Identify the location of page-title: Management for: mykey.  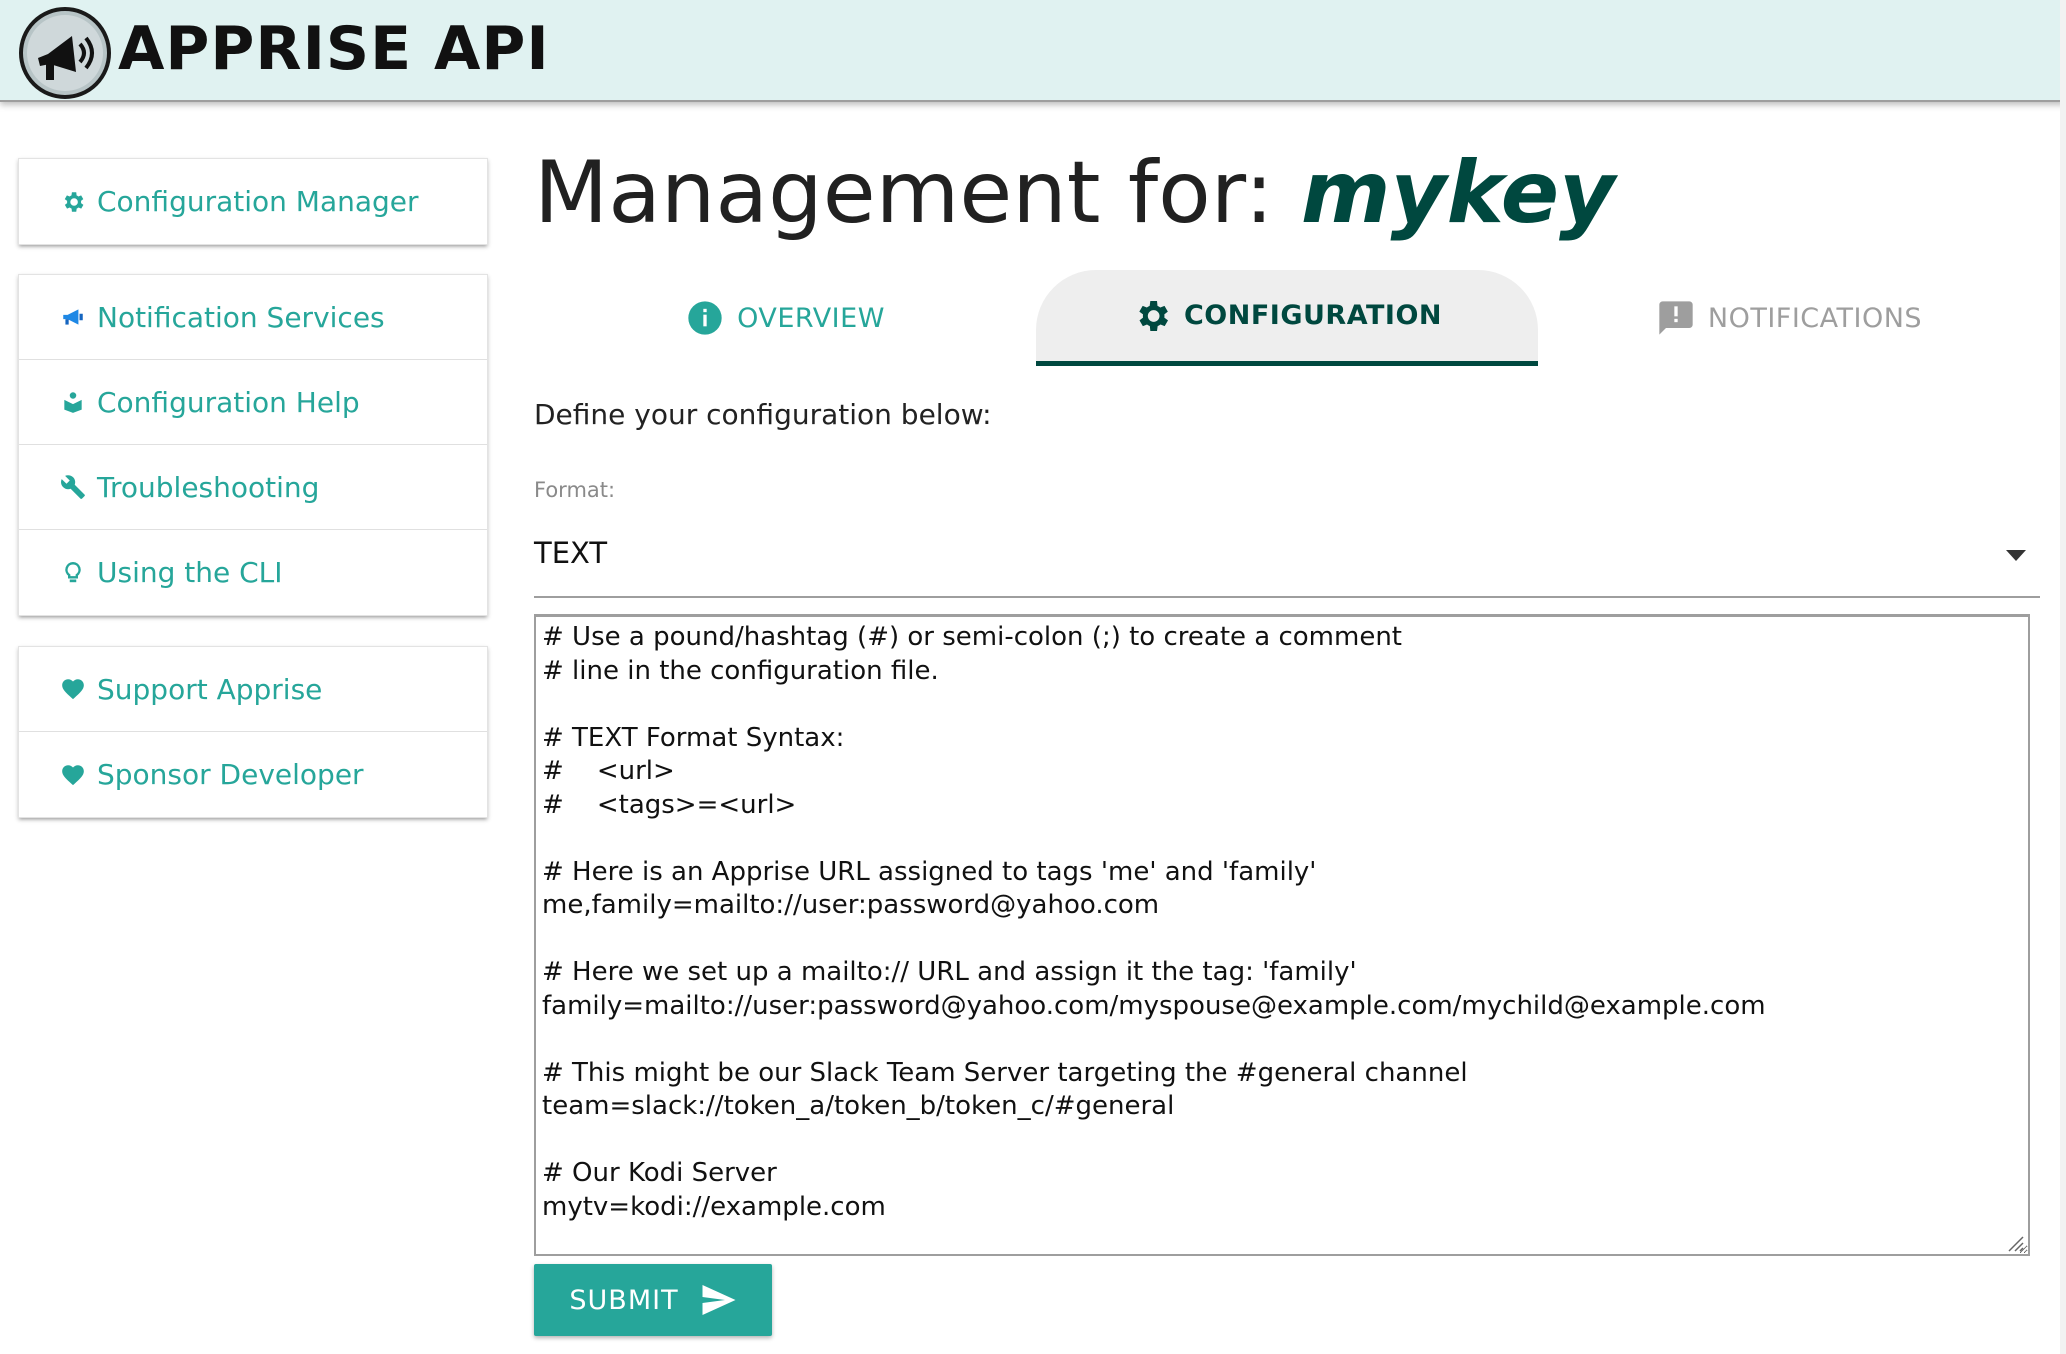
(1074, 193).